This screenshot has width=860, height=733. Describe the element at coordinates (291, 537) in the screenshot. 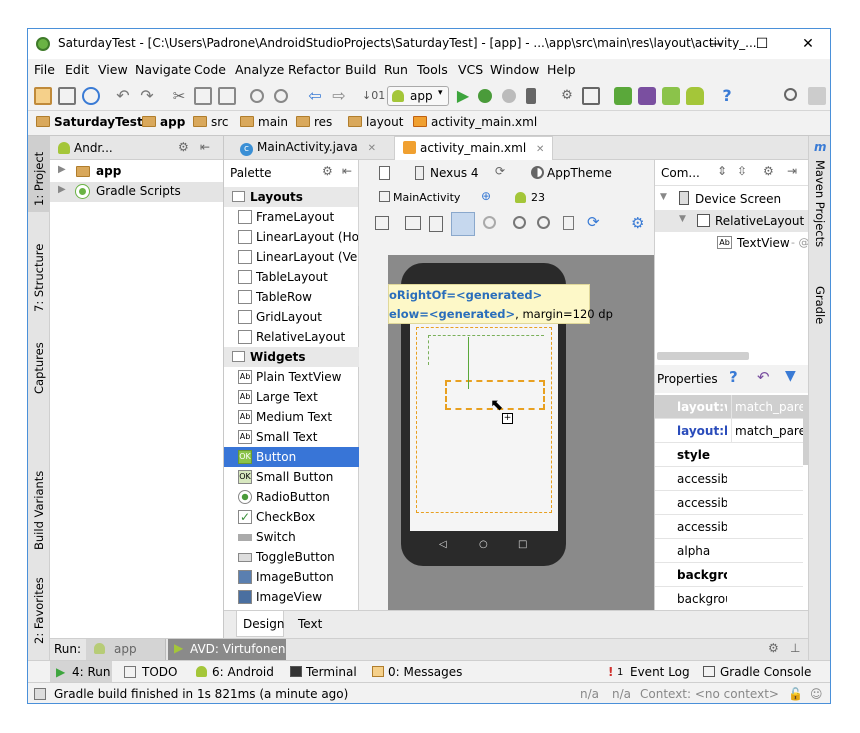

I see `palette-item: Switch` at that location.